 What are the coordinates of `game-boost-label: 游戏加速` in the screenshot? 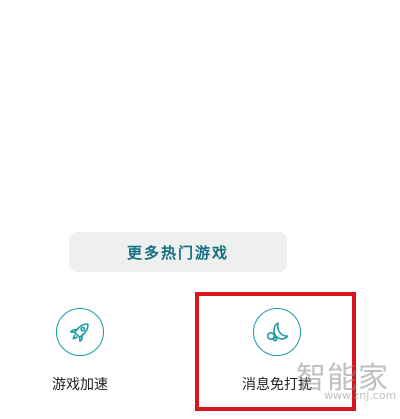 It's located at (80, 385).